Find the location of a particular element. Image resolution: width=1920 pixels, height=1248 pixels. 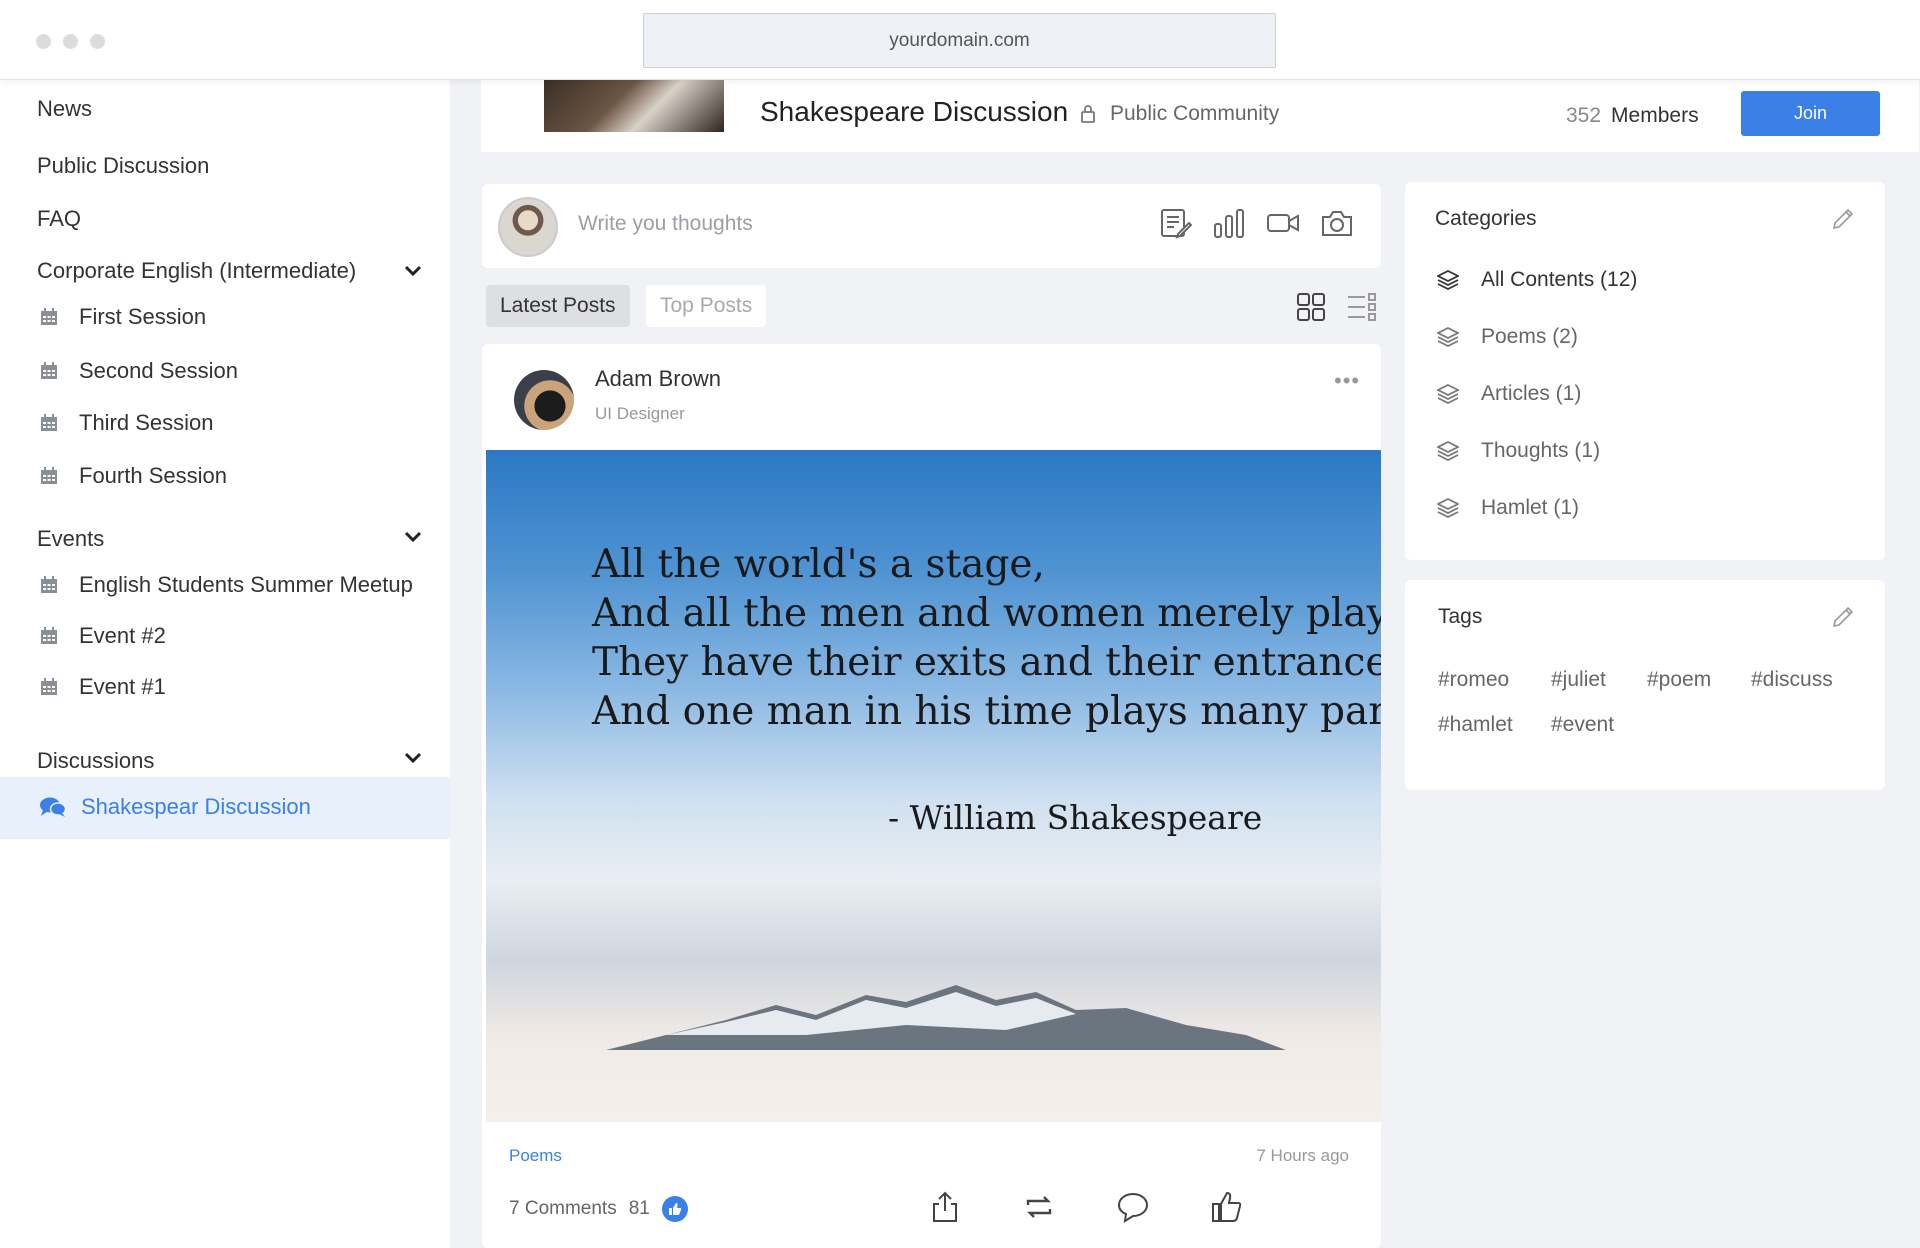

sidebar-item-label: Shakespear Discussion is located at coordinates (196, 806).